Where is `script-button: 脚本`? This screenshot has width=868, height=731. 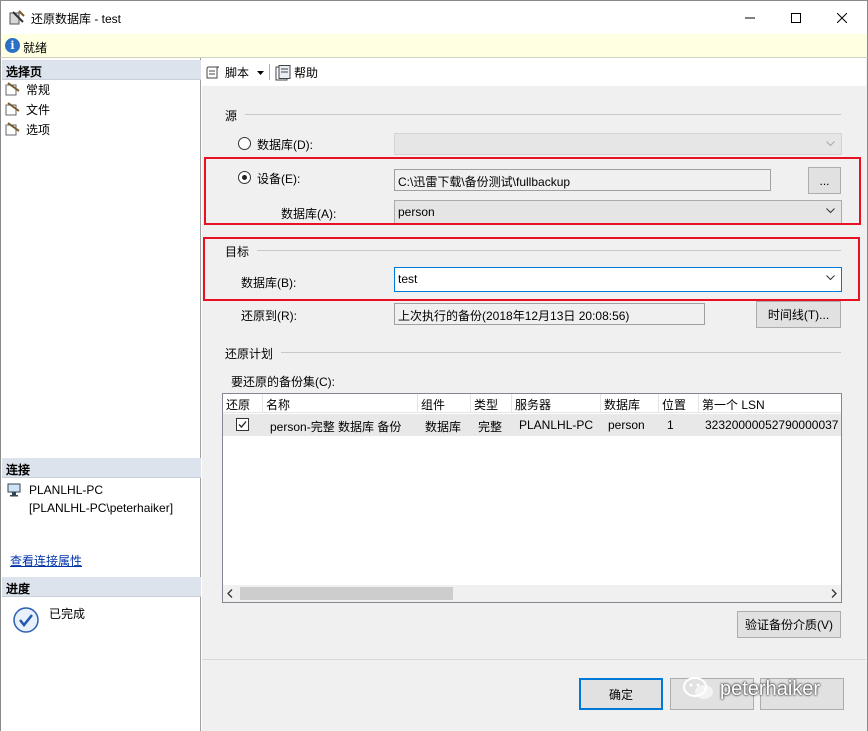 script-button: 脚本 is located at coordinates (235, 72).